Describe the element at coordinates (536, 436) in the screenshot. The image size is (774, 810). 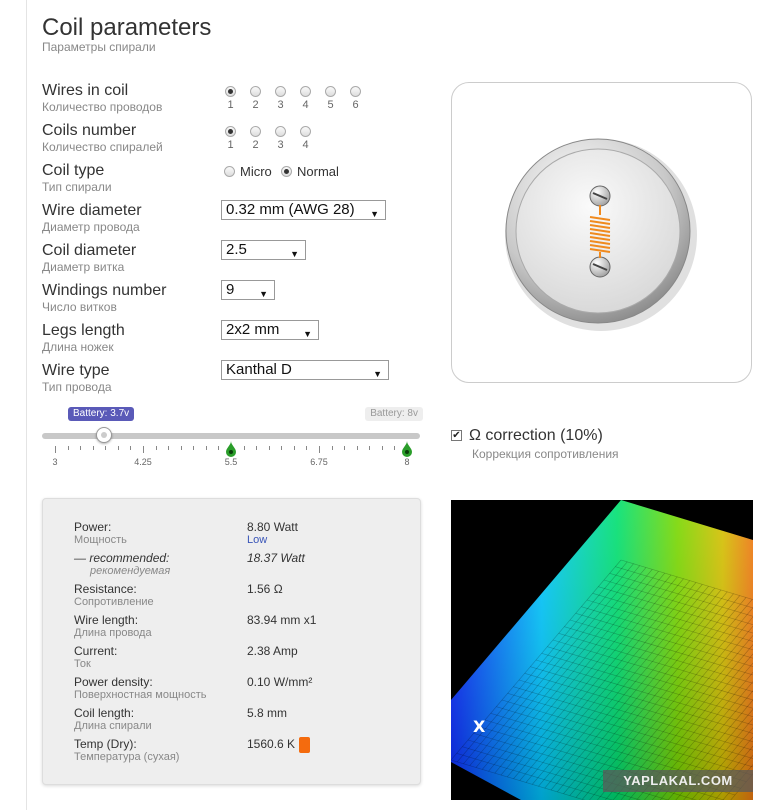
I see `ohm-correction-label: Ω correction (10%)` at that location.